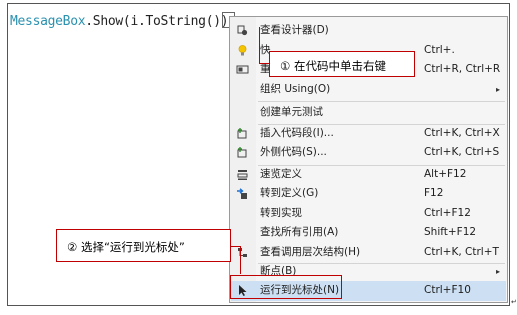  I want to click on menu-item-shortcut: F12, so click(434, 193).